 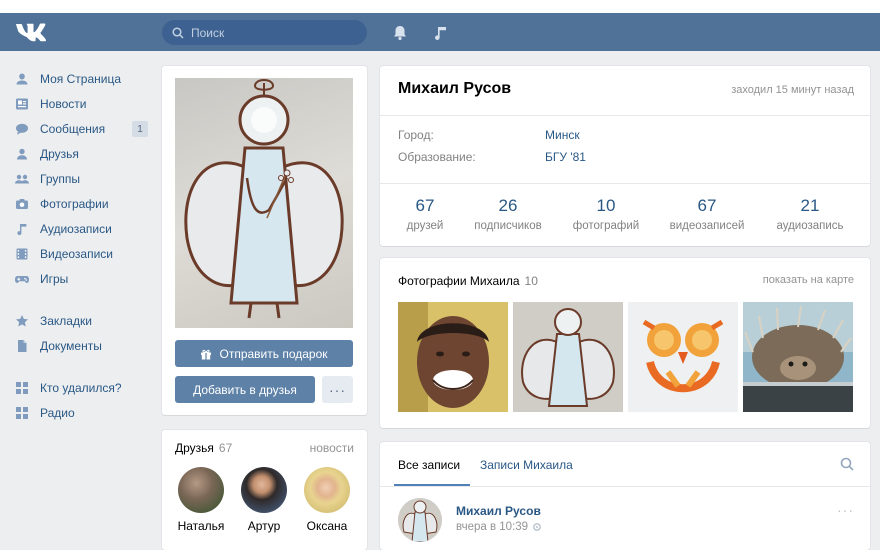 What do you see at coordinates (707, 205) in the screenshot?
I see `counter-value: 67` at bounding box center [707, 205].